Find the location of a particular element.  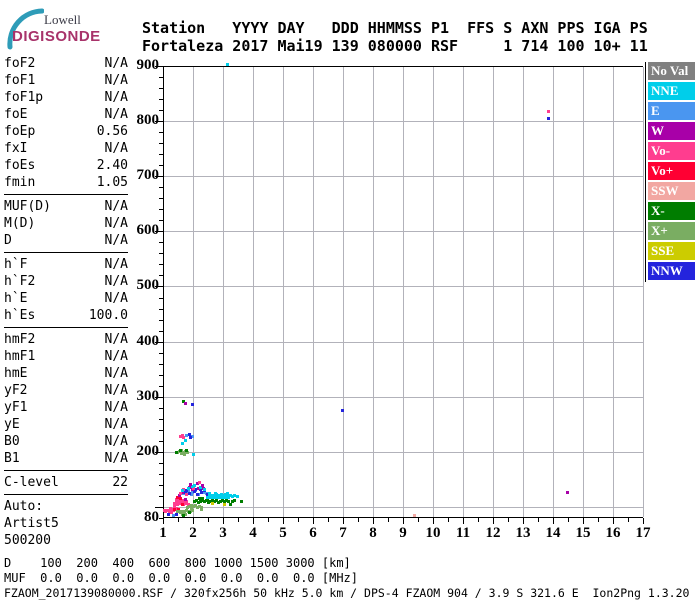

logo-text-lowell: Lowell is located at coordinates (62, 19).